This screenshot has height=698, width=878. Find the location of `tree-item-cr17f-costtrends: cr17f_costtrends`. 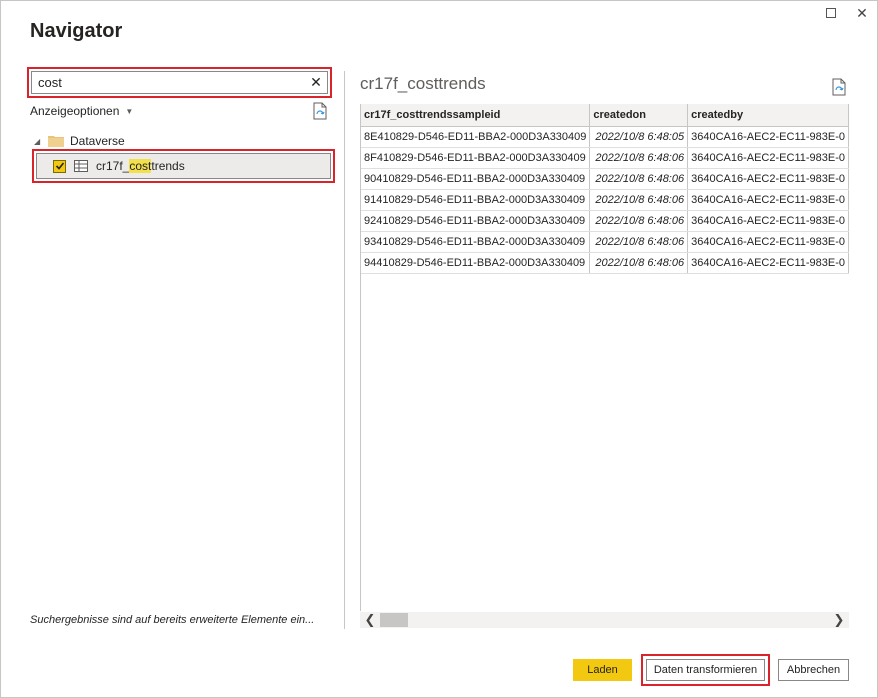

tree-item-cr17f-costtrends: cr17f_costtrends is located at coordinates (183, 166).